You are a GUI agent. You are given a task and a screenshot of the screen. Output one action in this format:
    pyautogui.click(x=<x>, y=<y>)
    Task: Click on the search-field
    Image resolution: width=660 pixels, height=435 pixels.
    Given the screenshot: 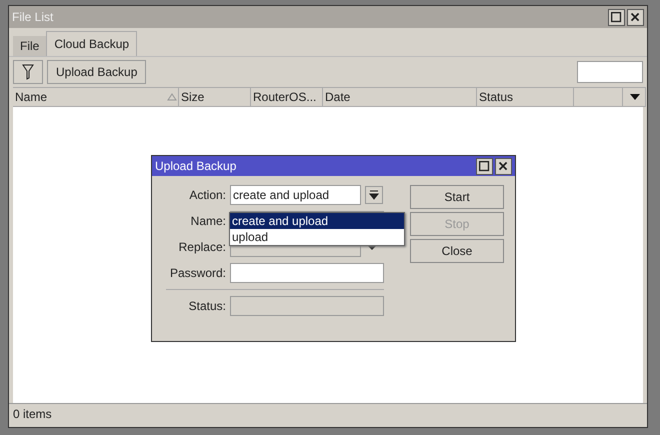 What is the action you would take?
    pyautogui.click(x=610, y=72)
    